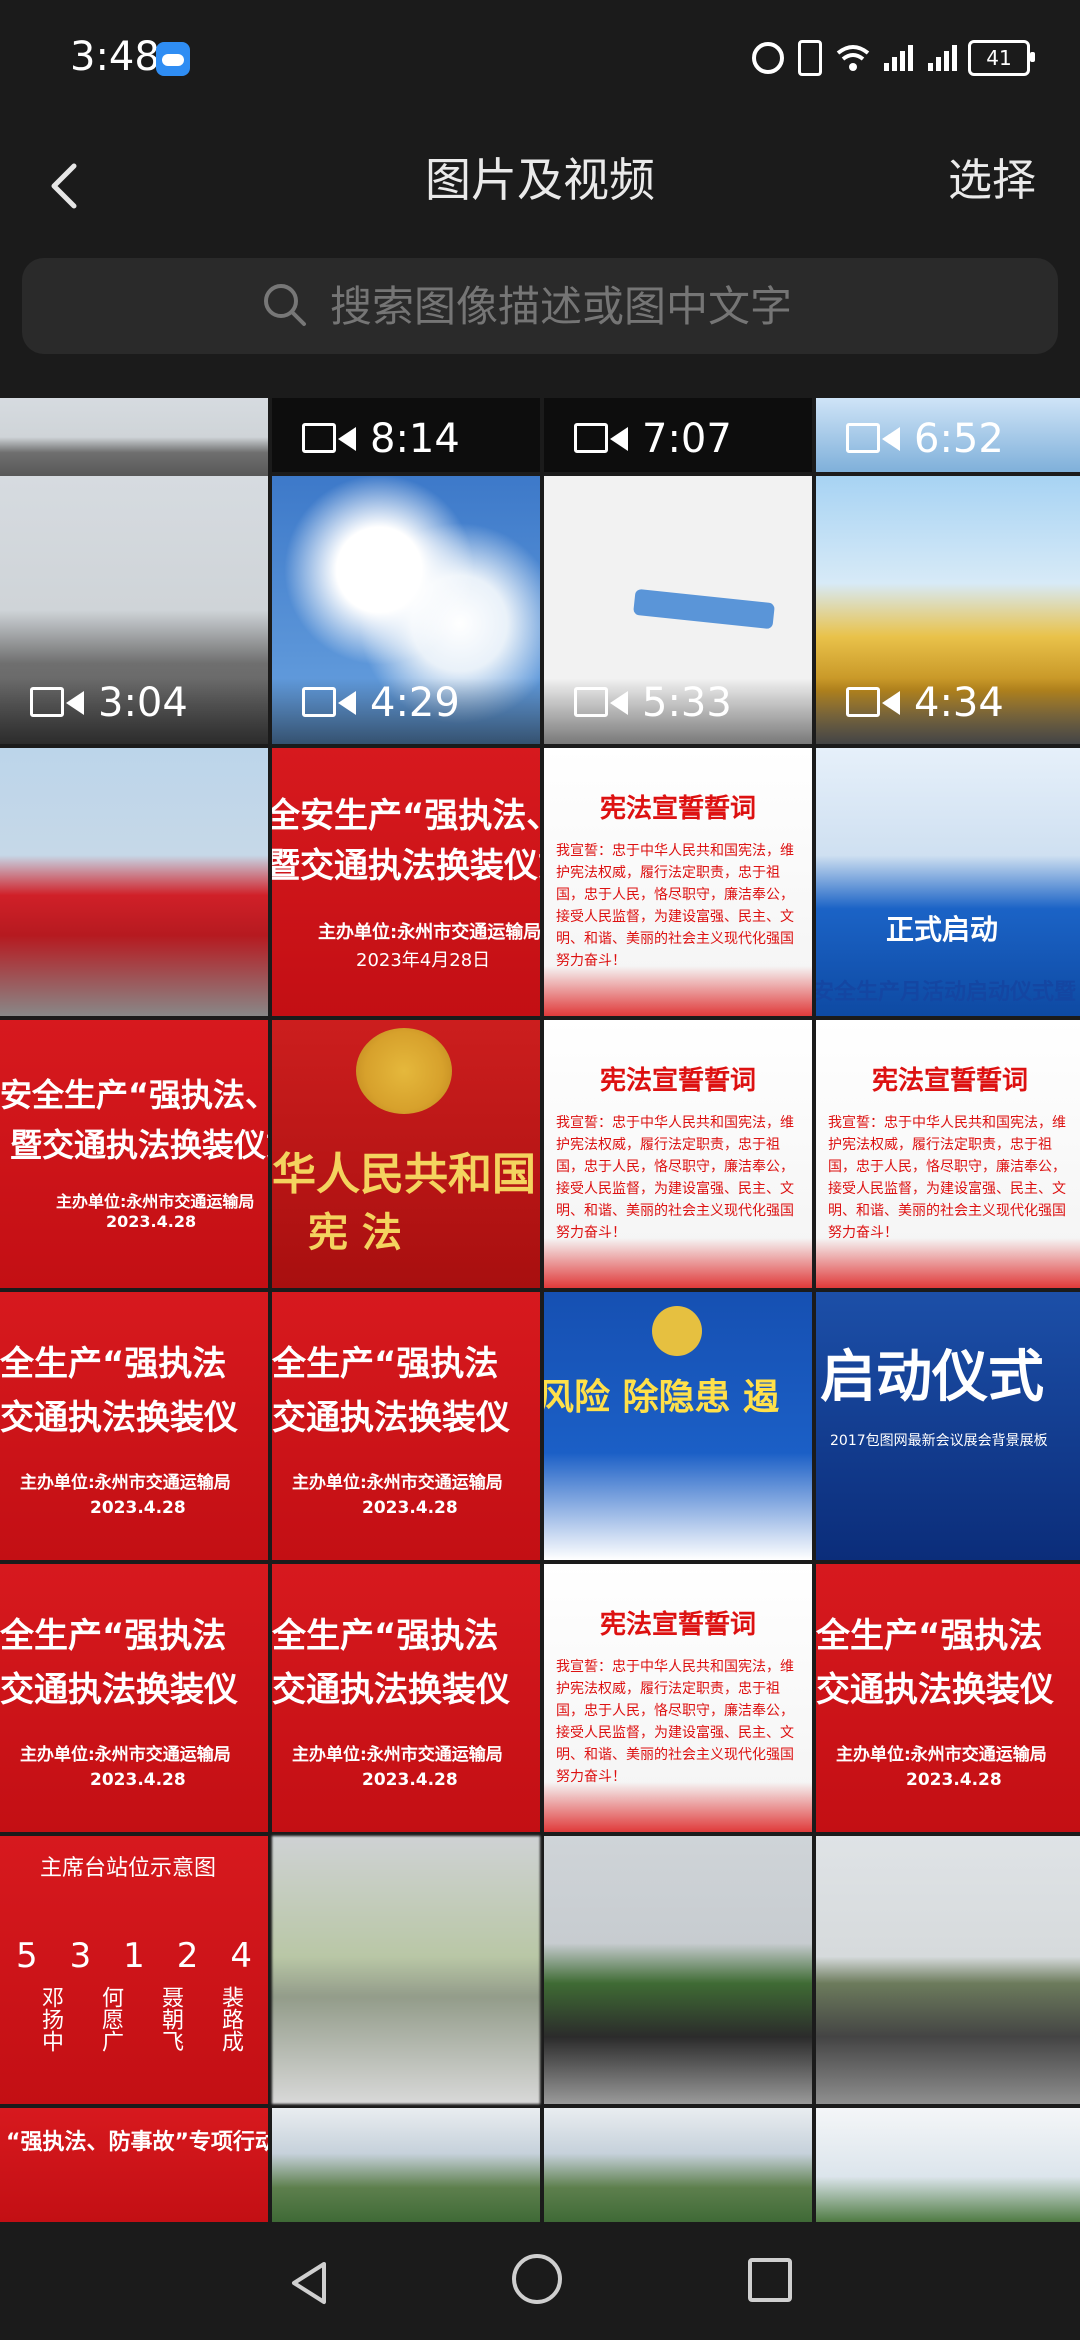 Image resolution: width=1080 pixels, height=2340 pixels. What do you see at coordinates (653, 439) in the screenshot?
I see `video-badge: 7:07` at bounding box center [653, 439].